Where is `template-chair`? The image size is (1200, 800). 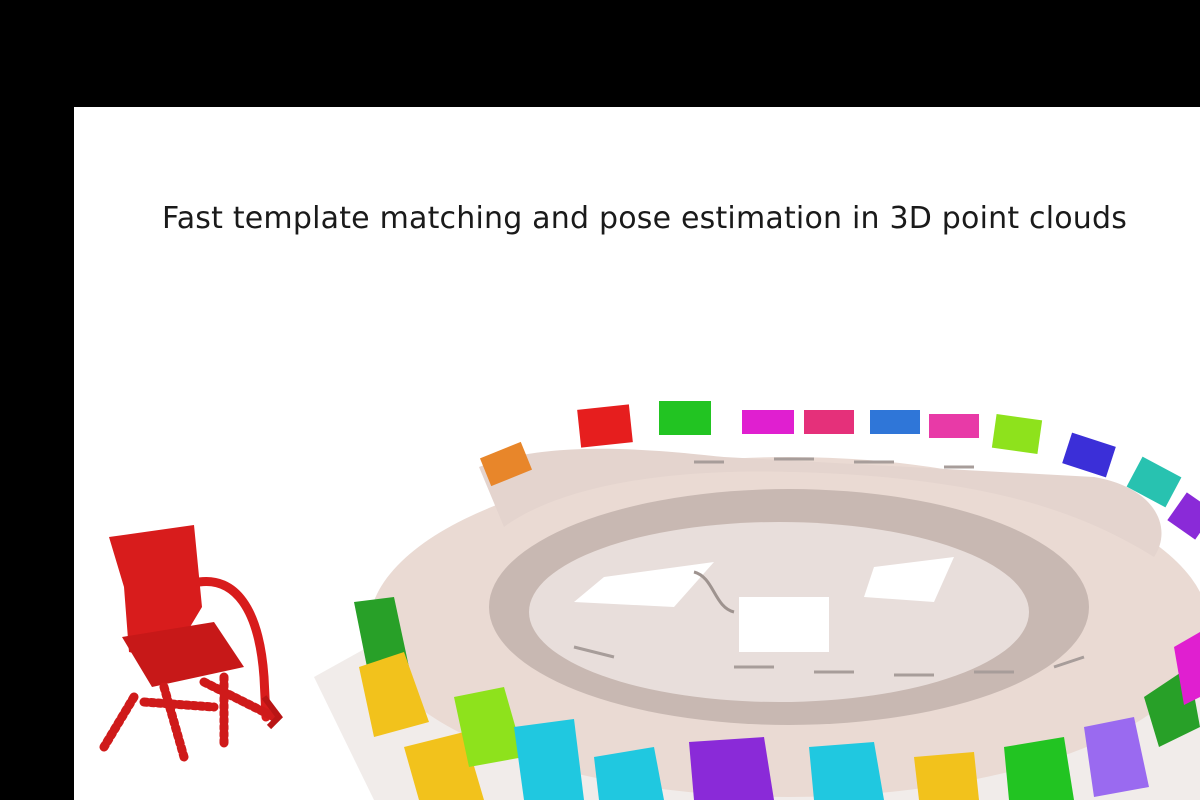
template-chair is located at coordinates (191, 643).